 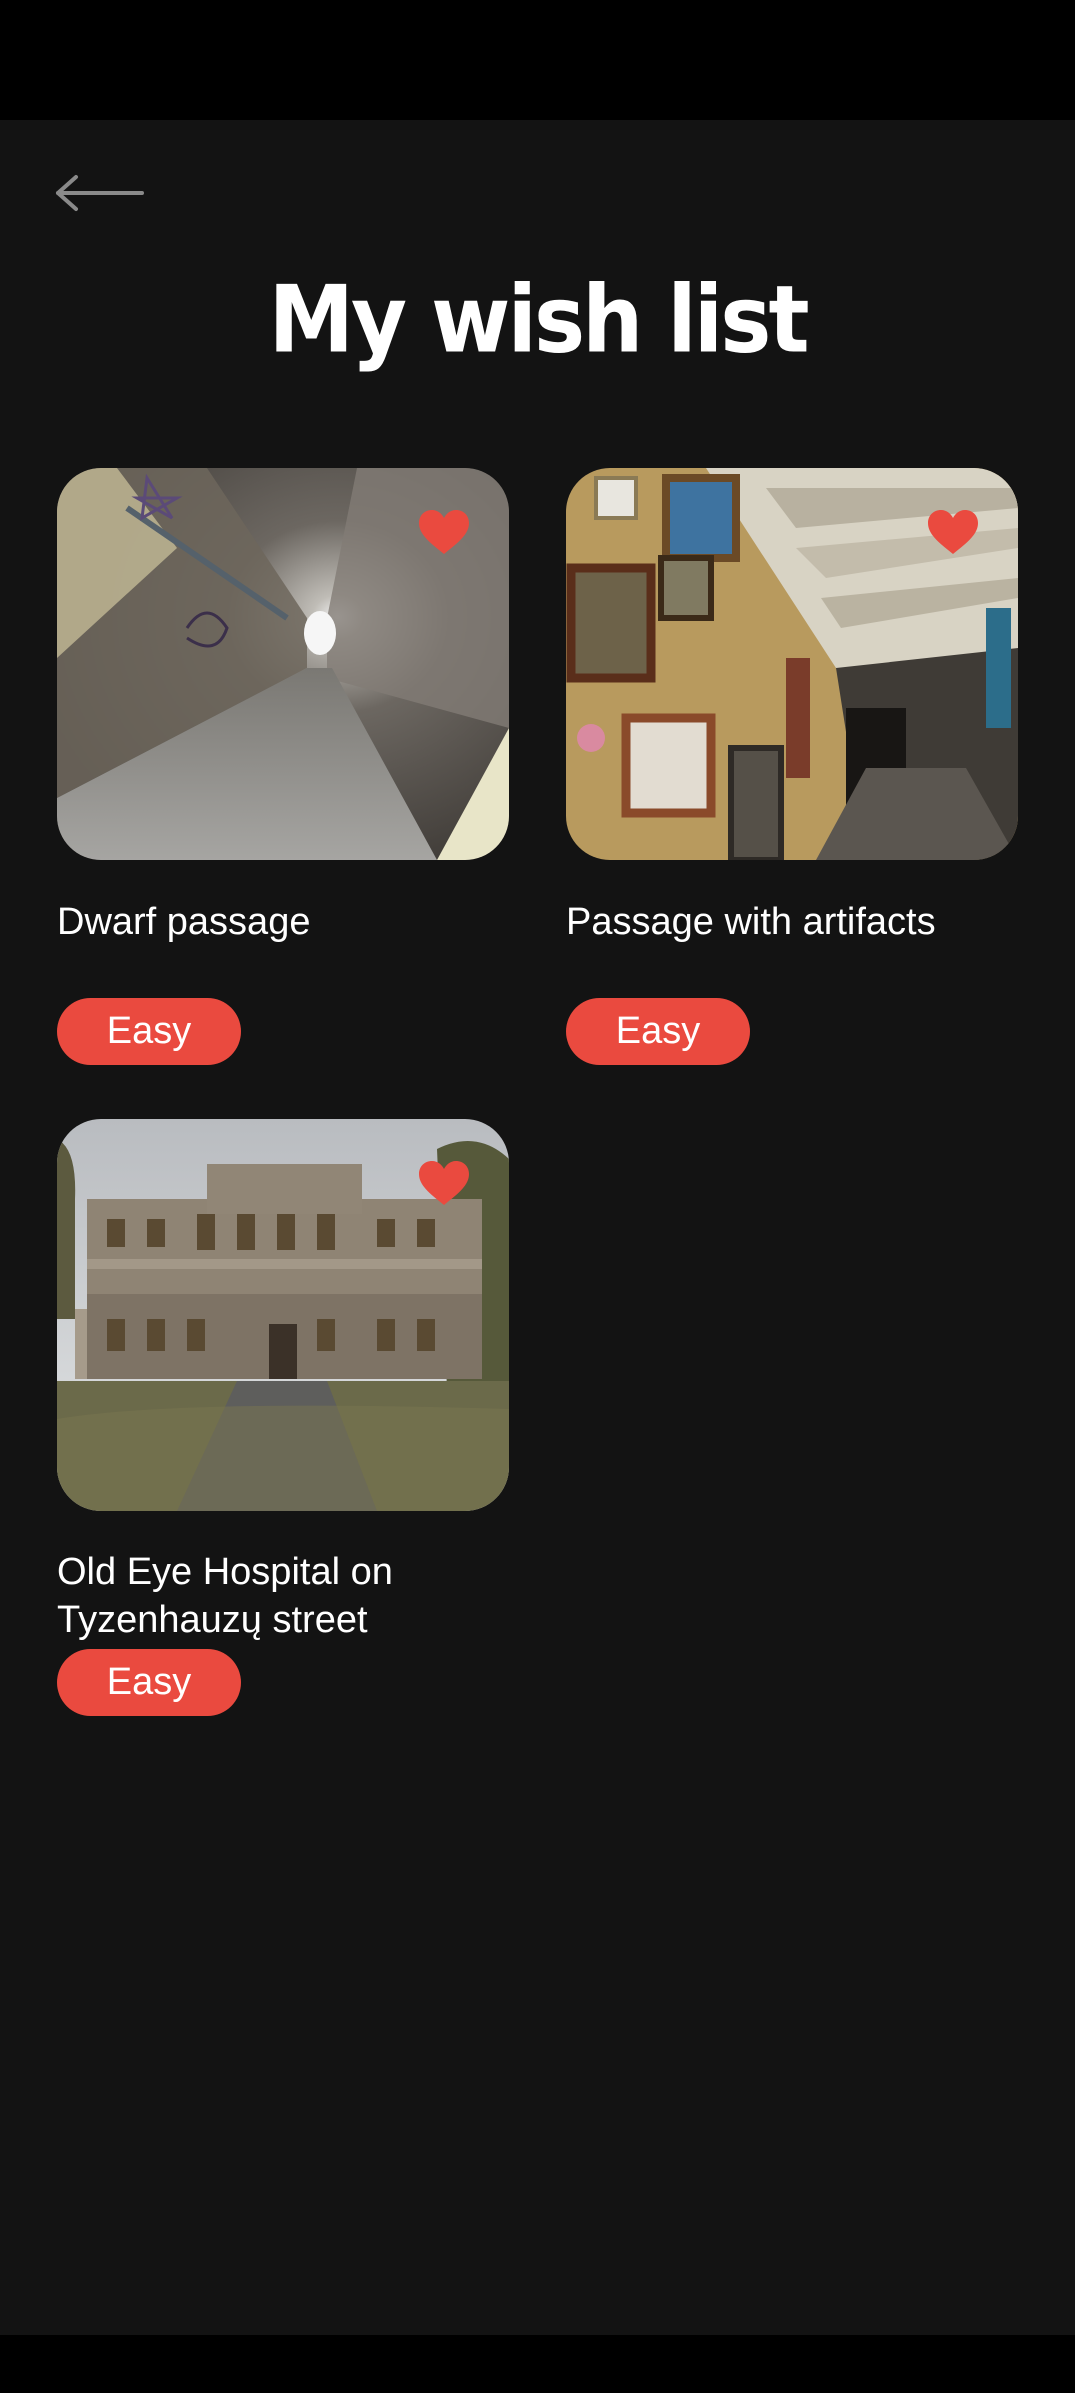 I want to click on place-title: Passage with artifacts, so click(x=792, y=946).